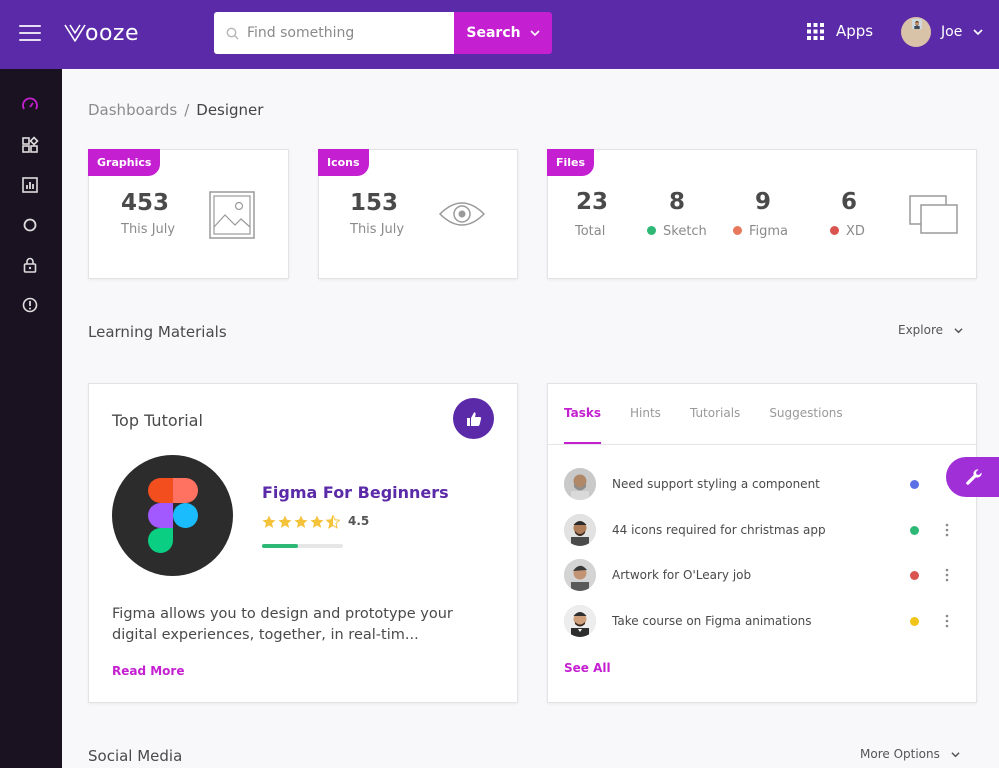 The height and width of the screenshot is (768, 999). What do you see at coordinates (75, 33) in the screenshot?
I see `logo-v-icon` at bounding box center [75, 33].